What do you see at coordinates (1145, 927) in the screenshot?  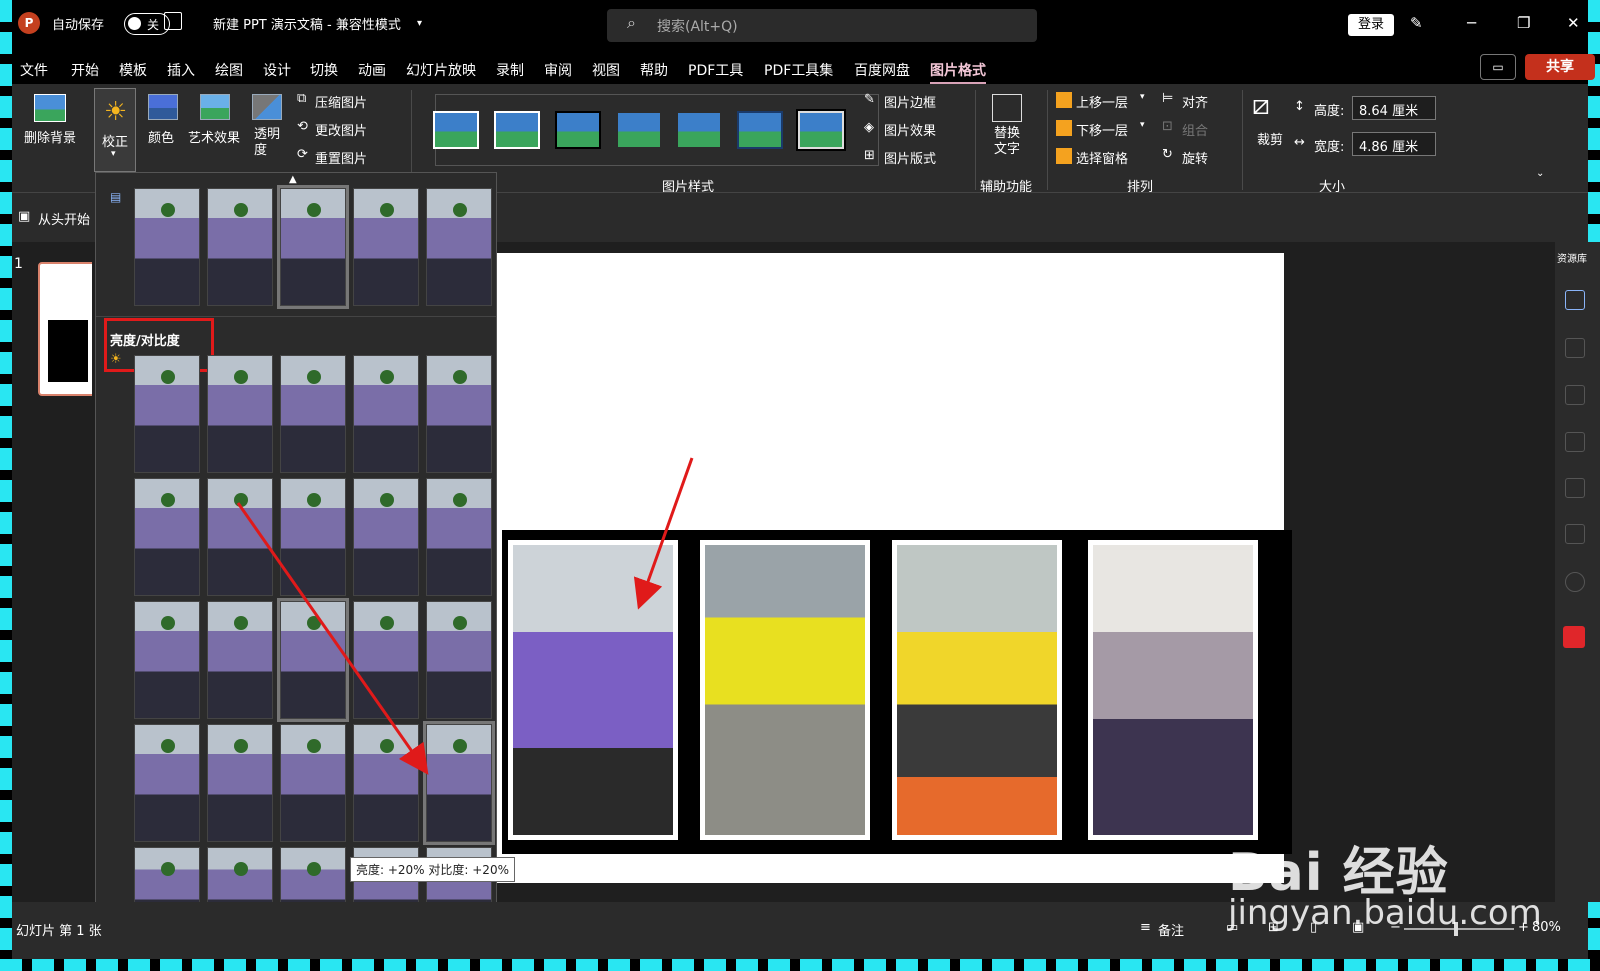 I see `notes-icon: ≡` at bounding box center [1145, 927].